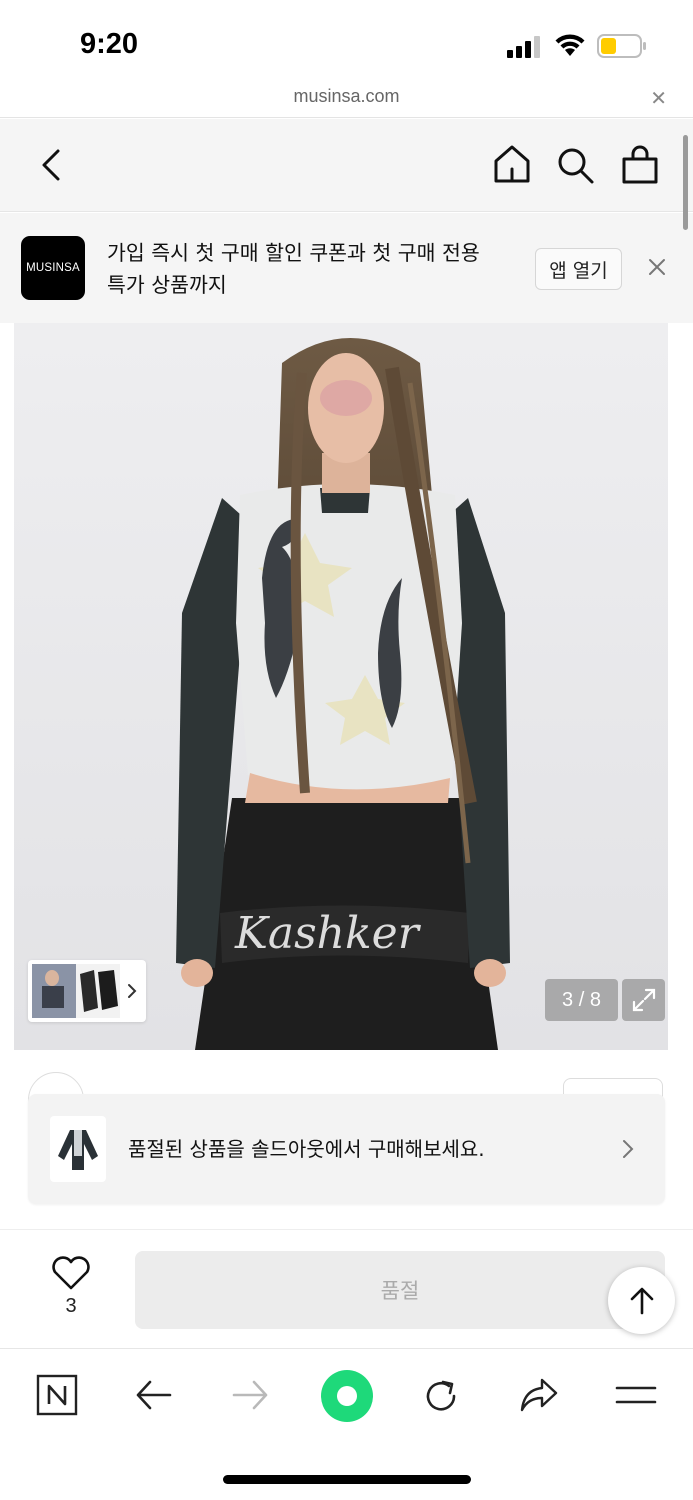 This screenshot has height=1500, width=693. I want to click on like-count: 3, so click(71, 1306).